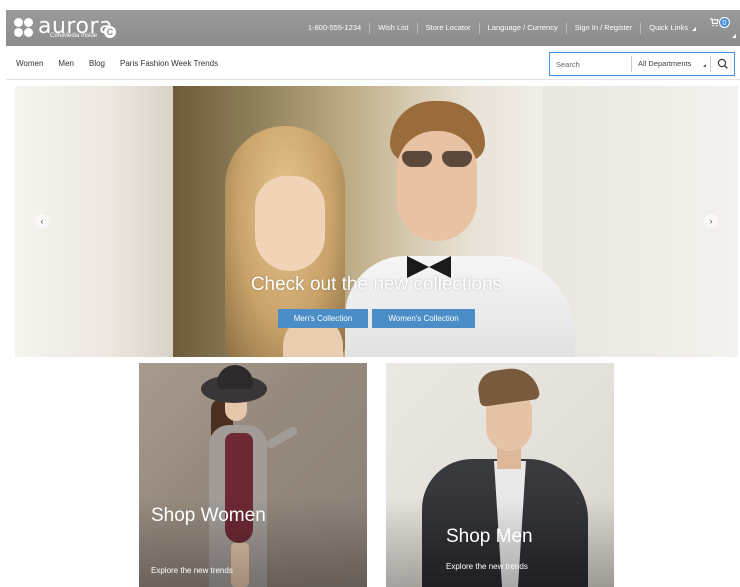  Describe the element at coordinates (208, 515) in the screenshot. I see `shop-women-title: Shop Women` at that location.